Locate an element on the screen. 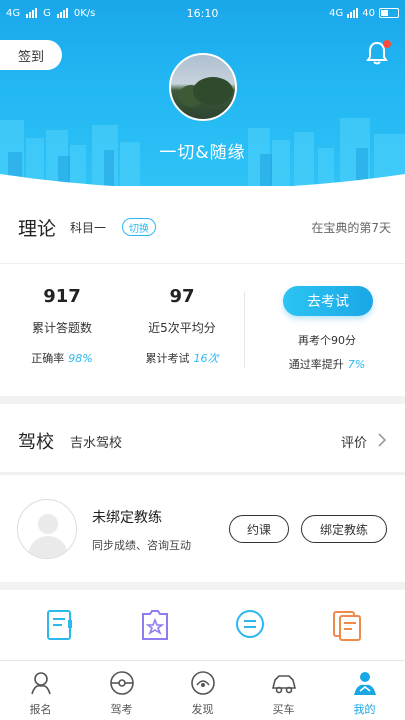 This screenshot has height=720, width=405. questions-label: 累计答题数 is located at coordinates (61, 328).